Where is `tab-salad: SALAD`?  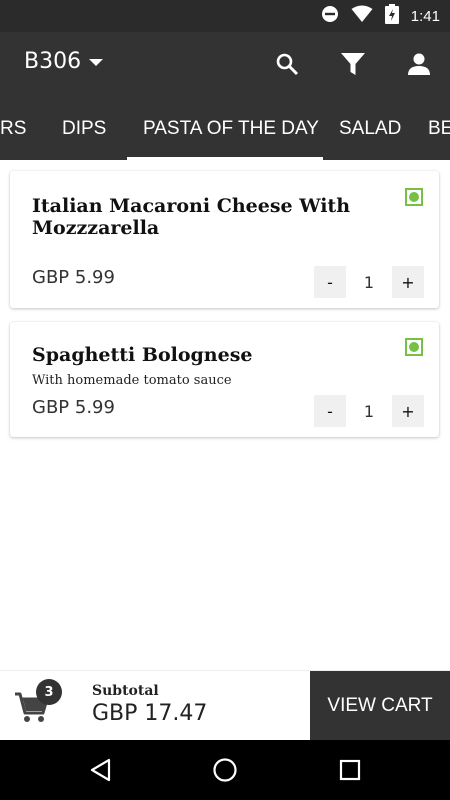 tab-salad: SALAD is located at coordinates (370, 129).